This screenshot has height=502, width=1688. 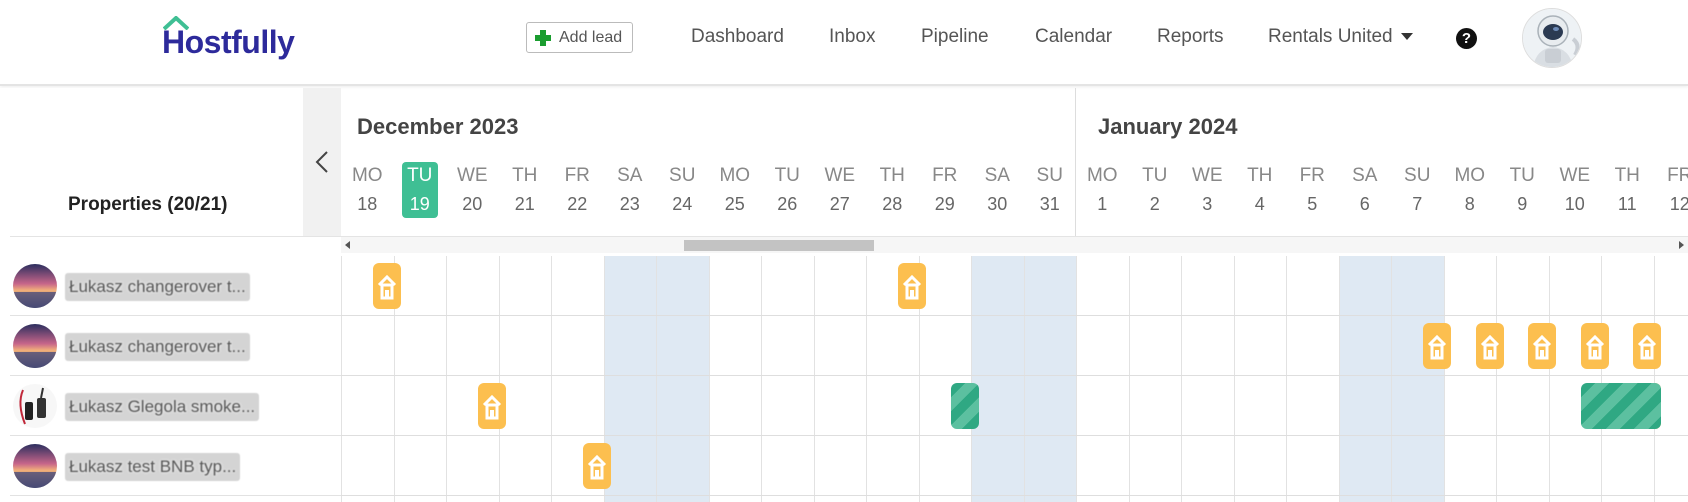 What do you see at coordinates (367, 190) in the screenshot?
I see `day-header-18: MO 18` at bounding box center [367, 190].